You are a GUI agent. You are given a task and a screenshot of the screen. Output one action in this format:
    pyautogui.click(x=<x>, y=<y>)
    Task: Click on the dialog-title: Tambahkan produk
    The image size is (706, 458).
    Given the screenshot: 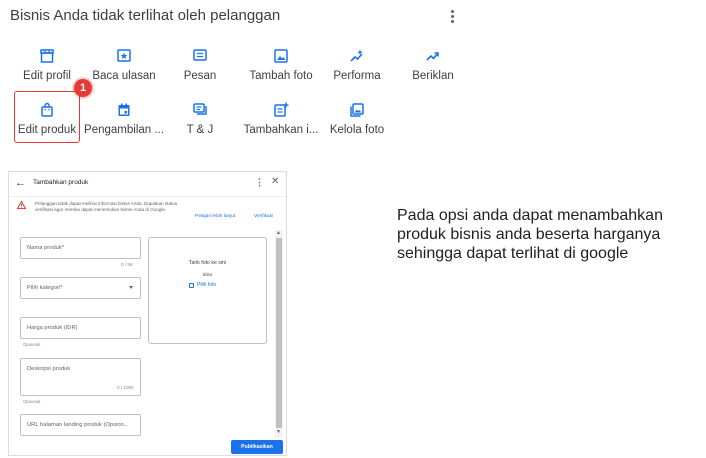 What is the action you would take?
    pyautogui.click(x=61, y=182)
    